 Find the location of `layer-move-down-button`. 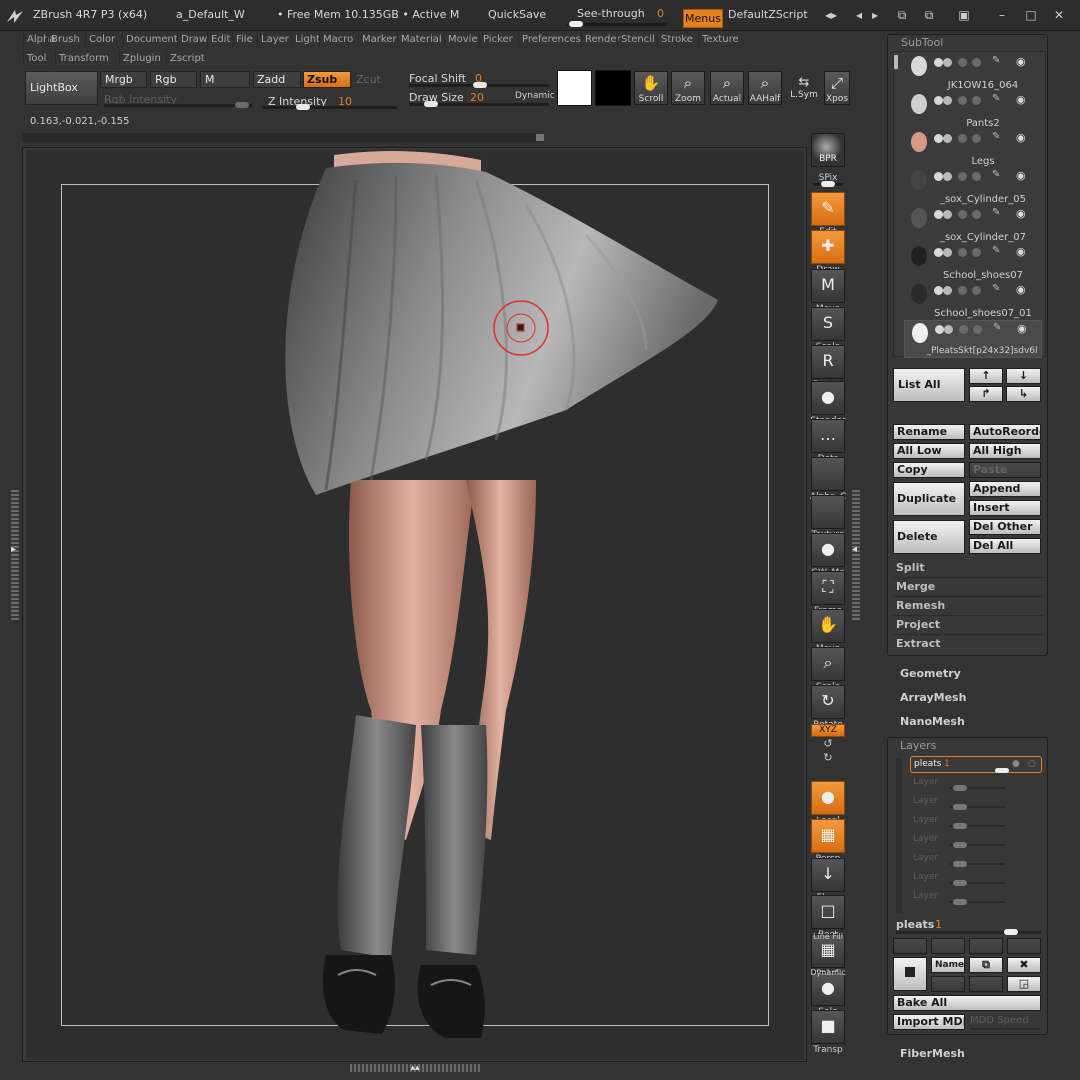

layer-move-down-button is located at coordinates (948, 946).